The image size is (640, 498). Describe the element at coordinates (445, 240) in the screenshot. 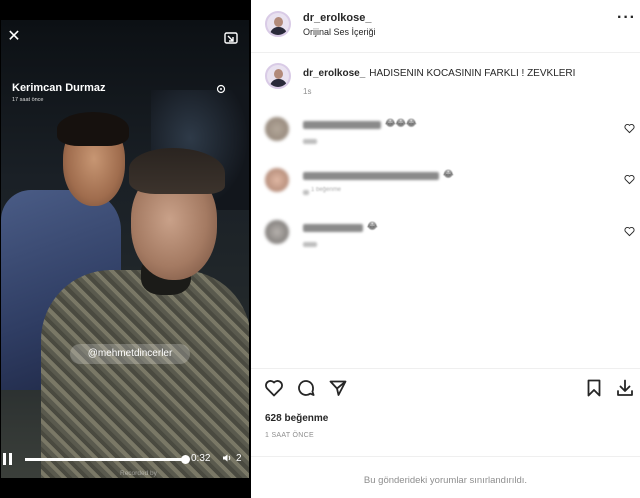

I see `comment-row: 😂` at that location.